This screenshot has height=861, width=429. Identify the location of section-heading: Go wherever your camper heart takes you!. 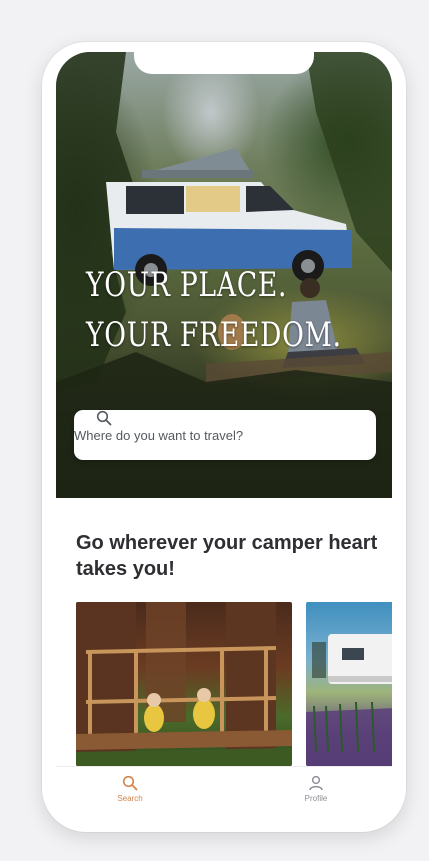
(227, 556).